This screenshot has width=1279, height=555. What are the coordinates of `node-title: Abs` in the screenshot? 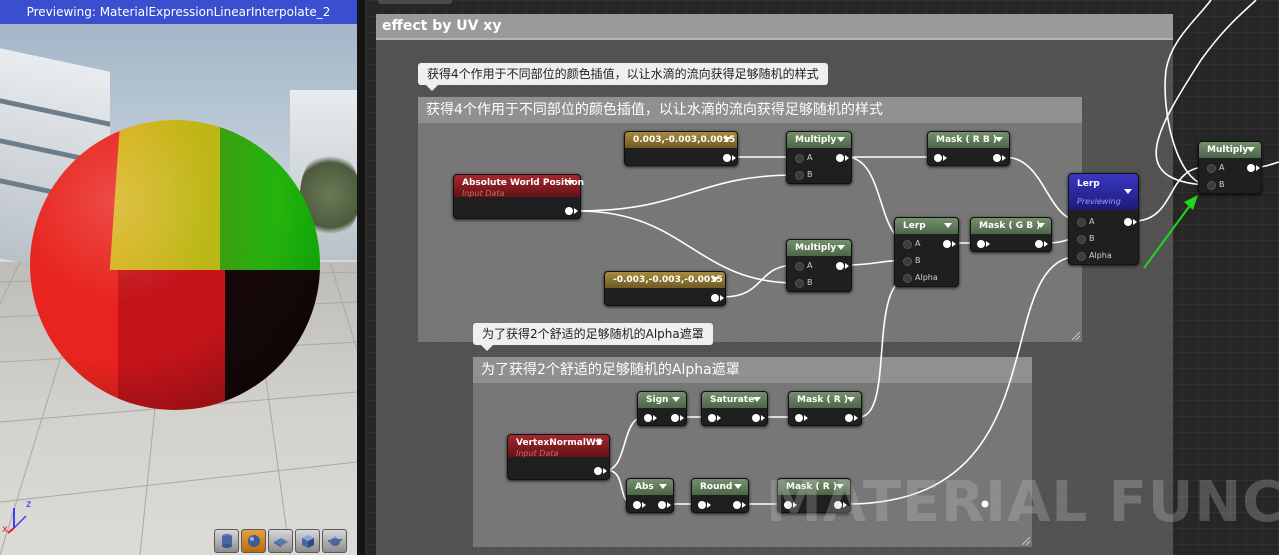 It's located at (644, 487).